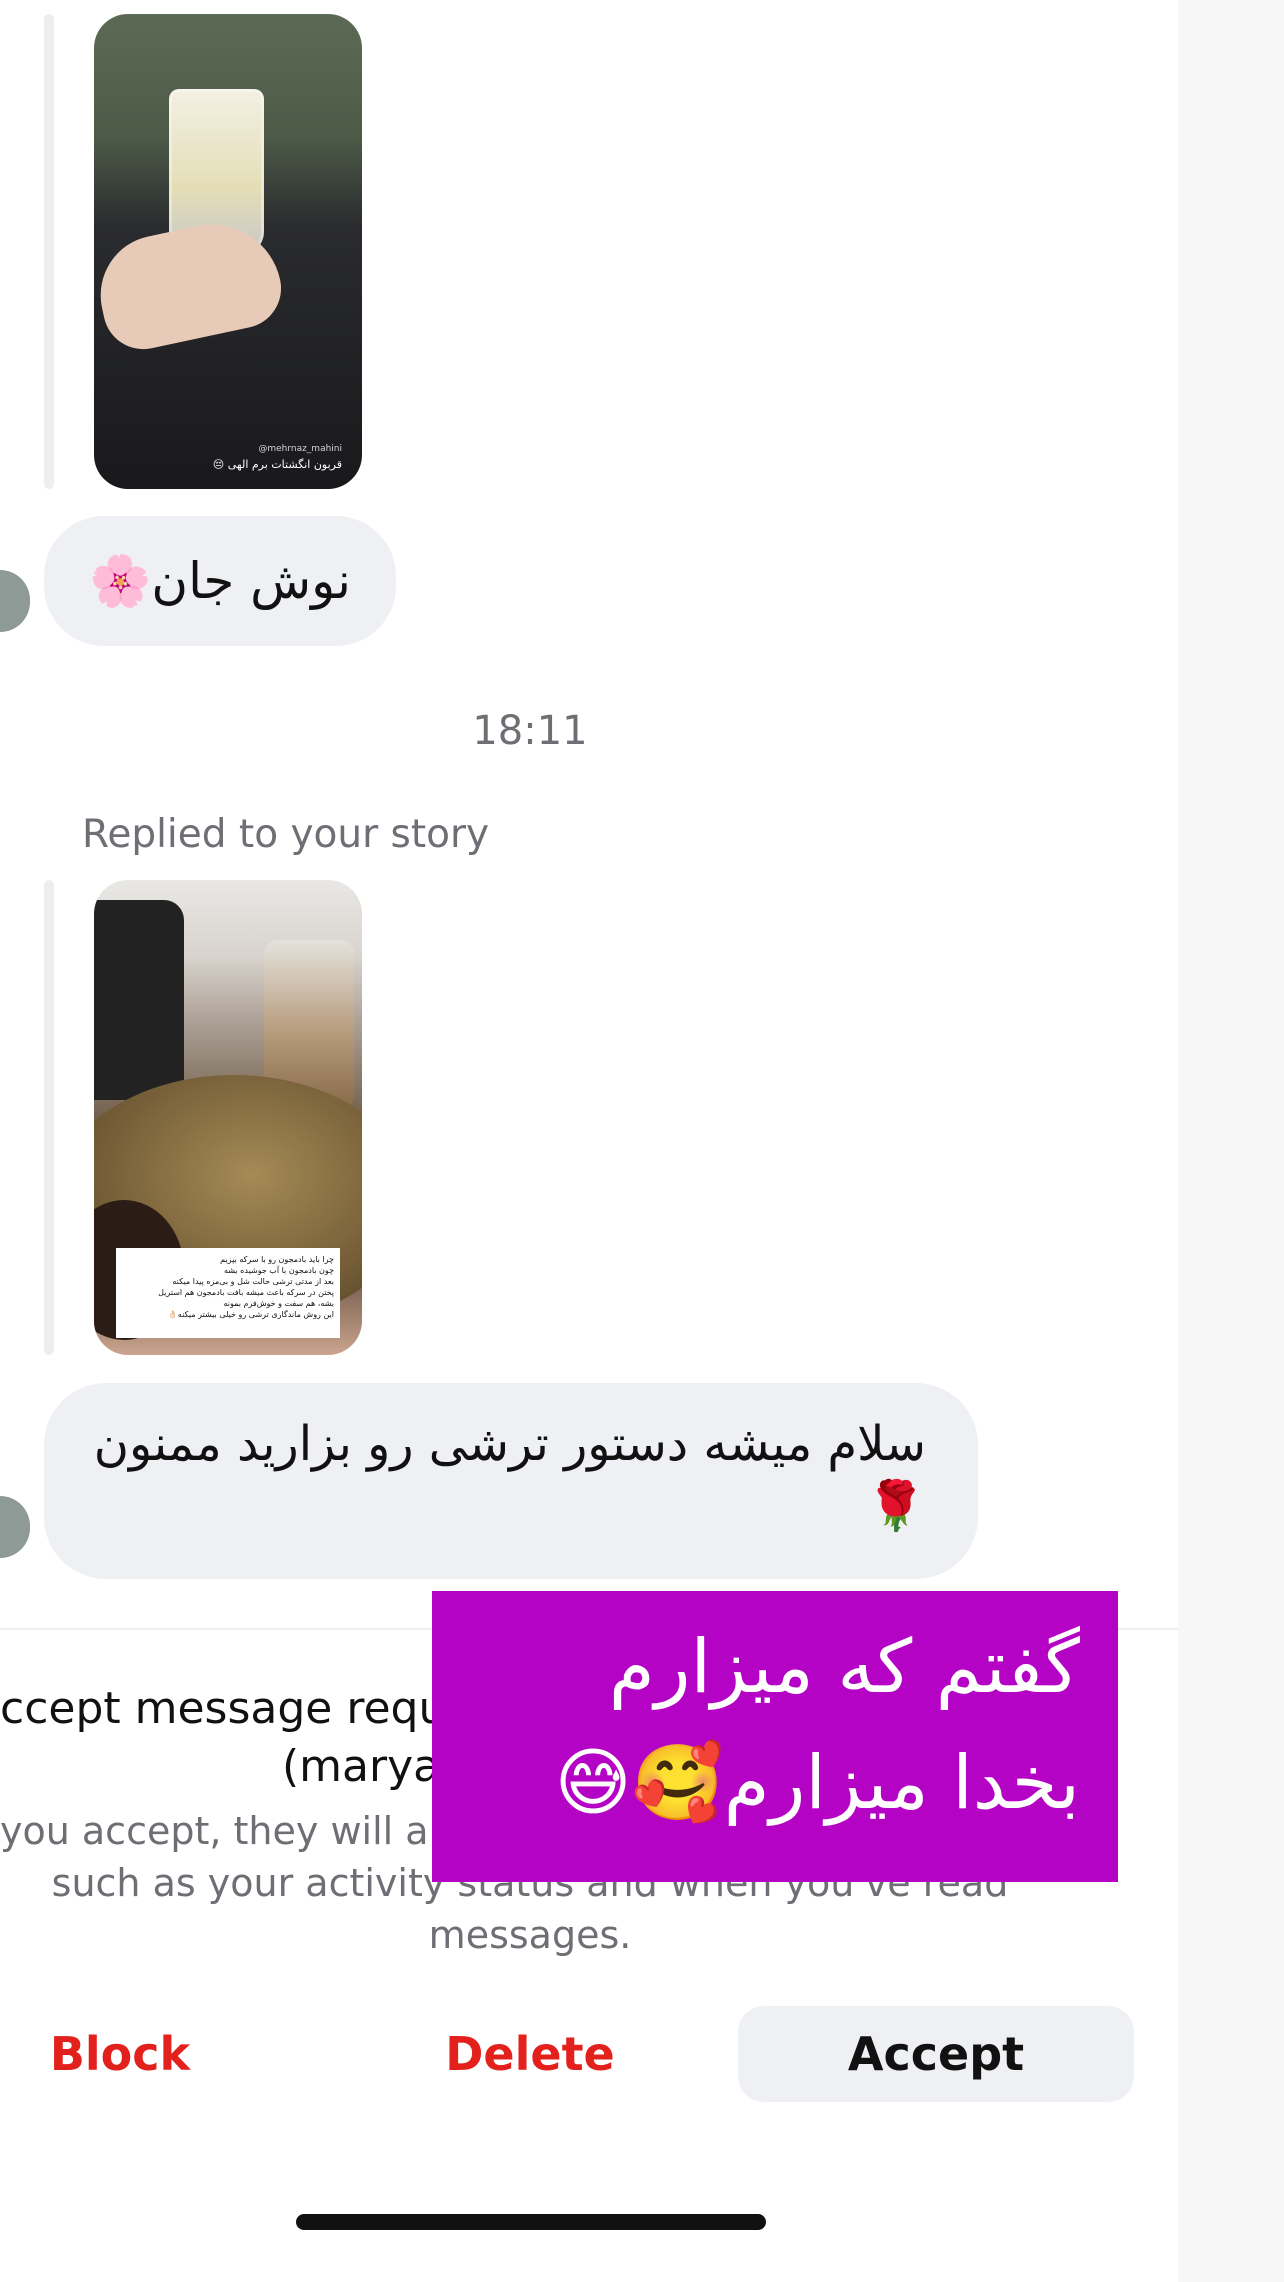  Describe the element at coordinates (1231, 1141) in the screenshot. I see `right-edge-strip` at that location.